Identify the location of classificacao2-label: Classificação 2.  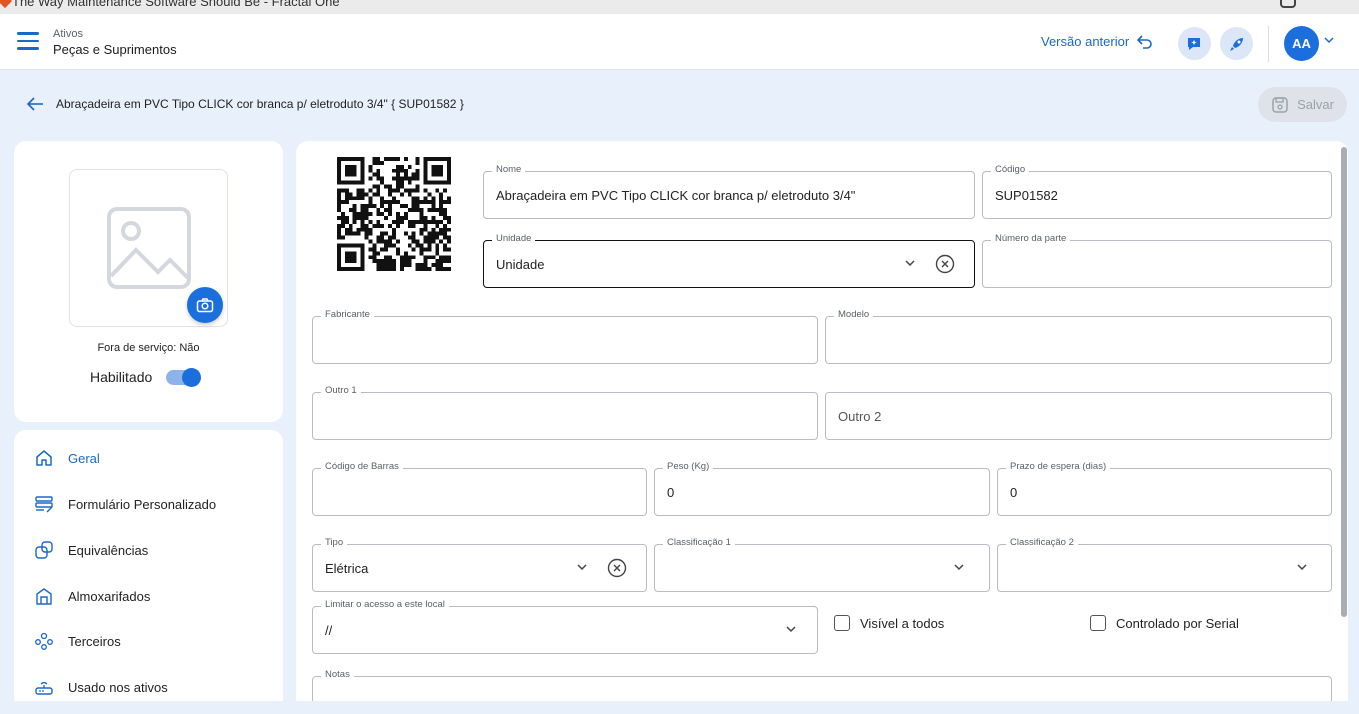
(1042, 542).